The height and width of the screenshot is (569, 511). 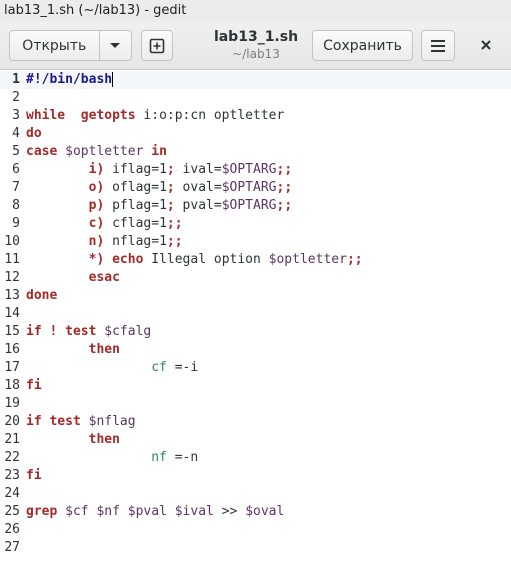 What do you see at coordinates (73, 278) in the screenshot?
I see `code-text: esac` at bounding box center [73, 278].